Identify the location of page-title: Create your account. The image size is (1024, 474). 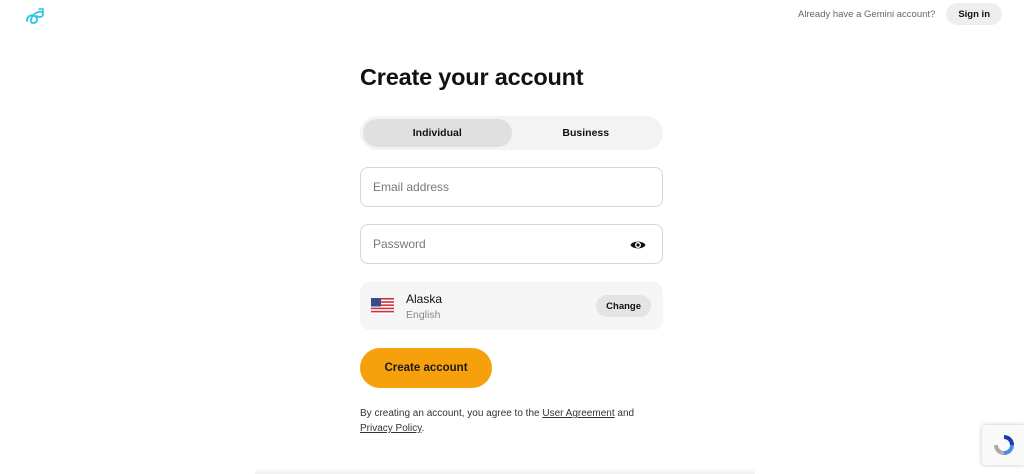
(472, 77).